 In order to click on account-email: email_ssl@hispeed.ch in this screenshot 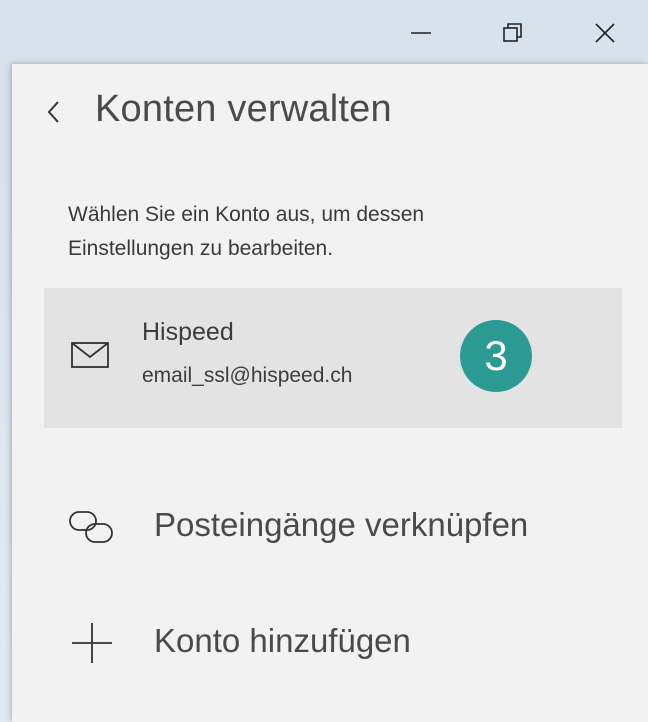, I will do `click(247, 375)`.